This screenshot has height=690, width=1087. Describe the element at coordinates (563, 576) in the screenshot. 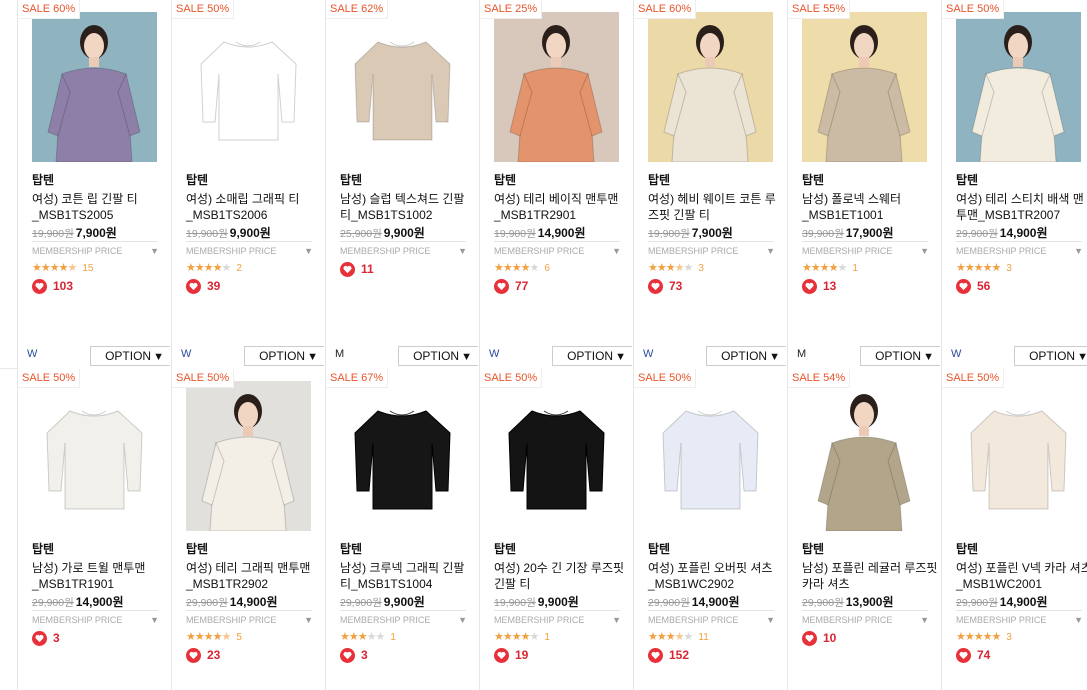

I see `product-name: 여성) 20수 긴 기장 루즈핏 긴팔 티` at that location.